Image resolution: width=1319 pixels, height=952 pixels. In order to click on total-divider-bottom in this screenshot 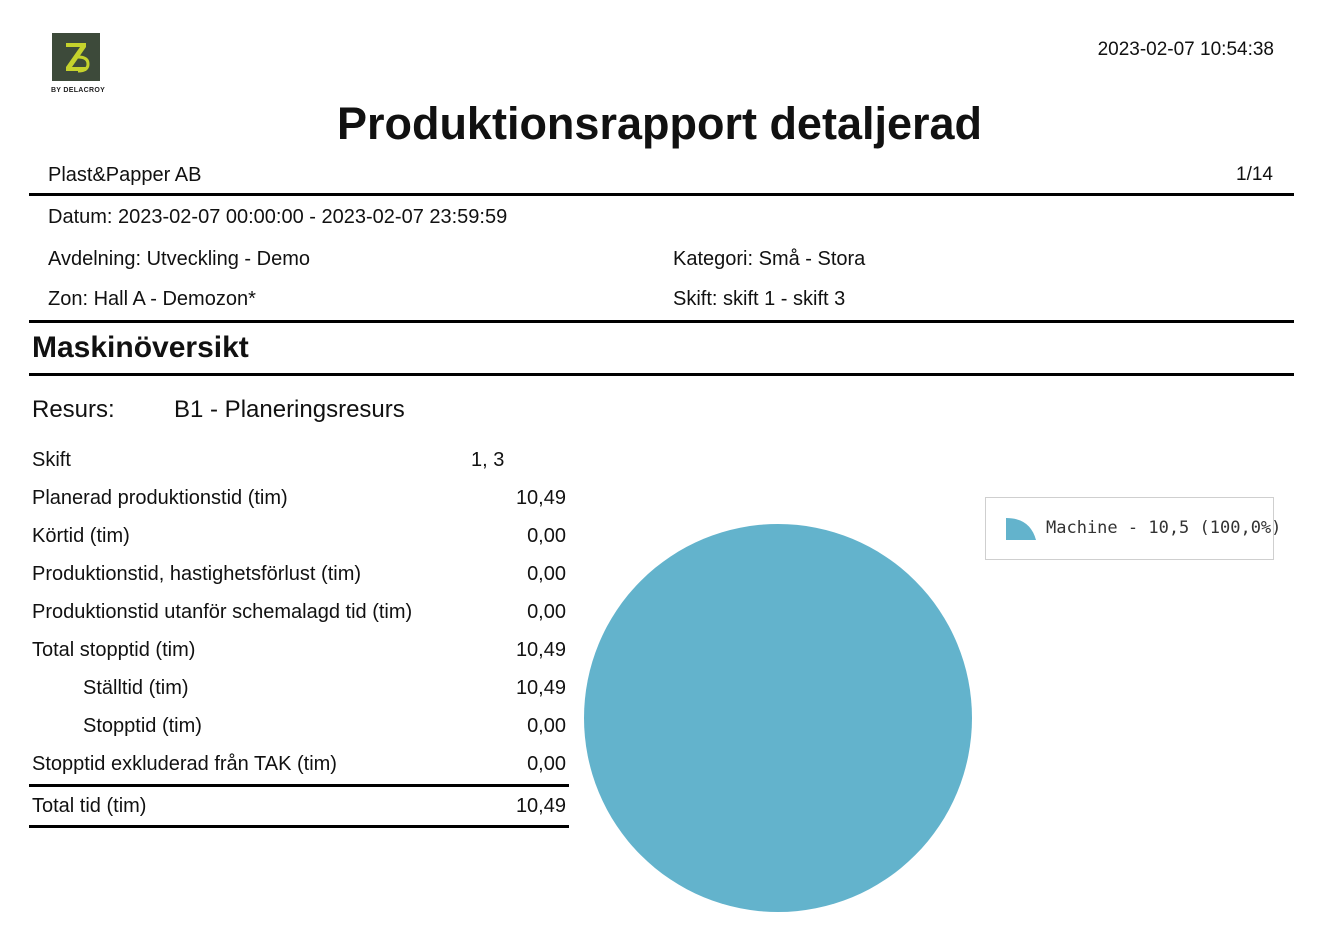, I will do `click(299, 826)`.